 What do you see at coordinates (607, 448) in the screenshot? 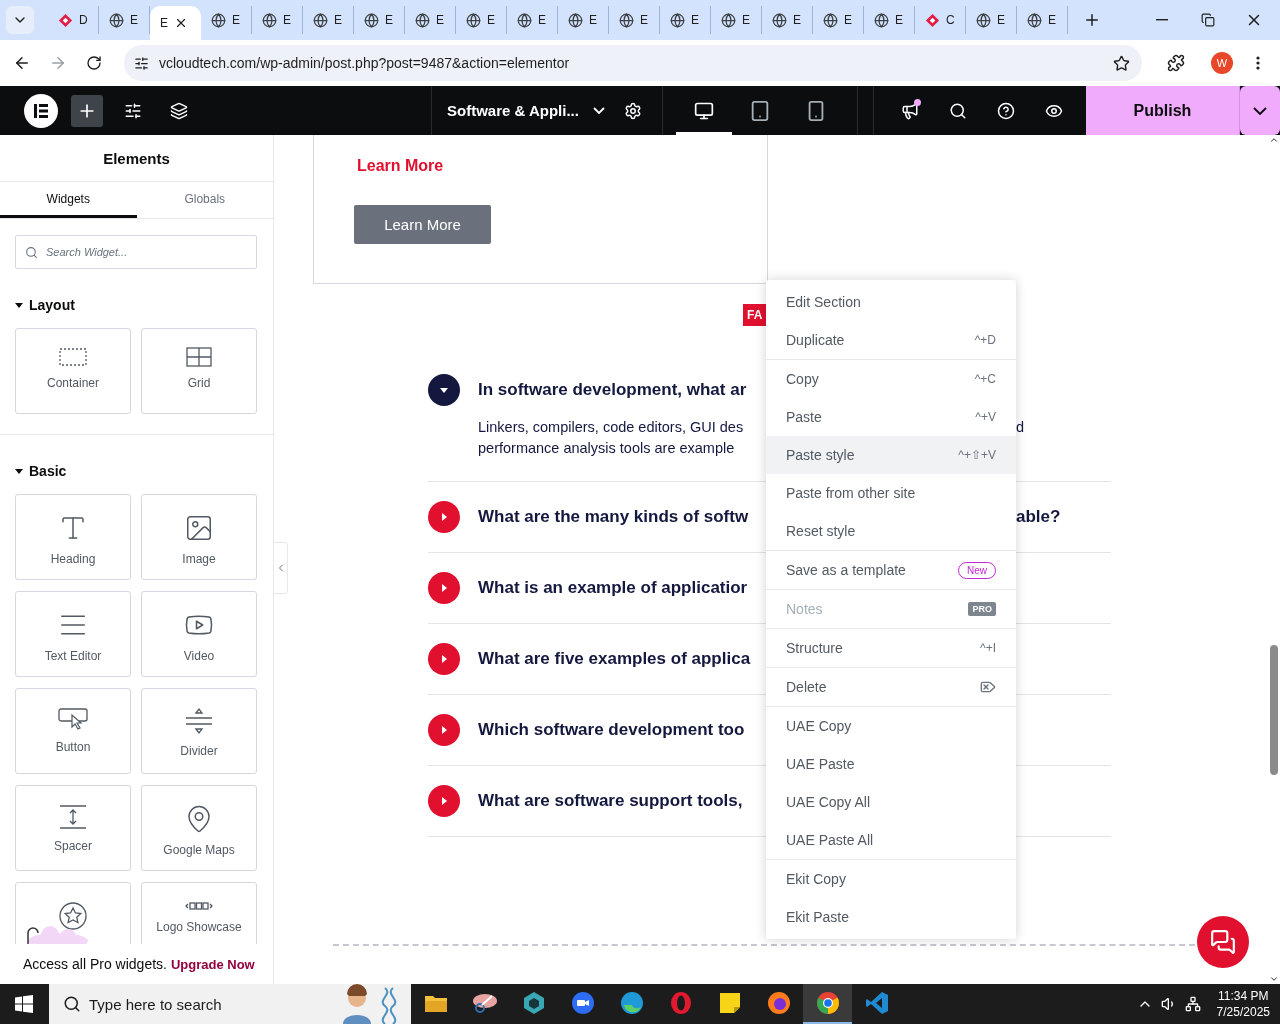
I see `faq-answer-line: performance analysis tools are example` at bounding box center [607, 448].